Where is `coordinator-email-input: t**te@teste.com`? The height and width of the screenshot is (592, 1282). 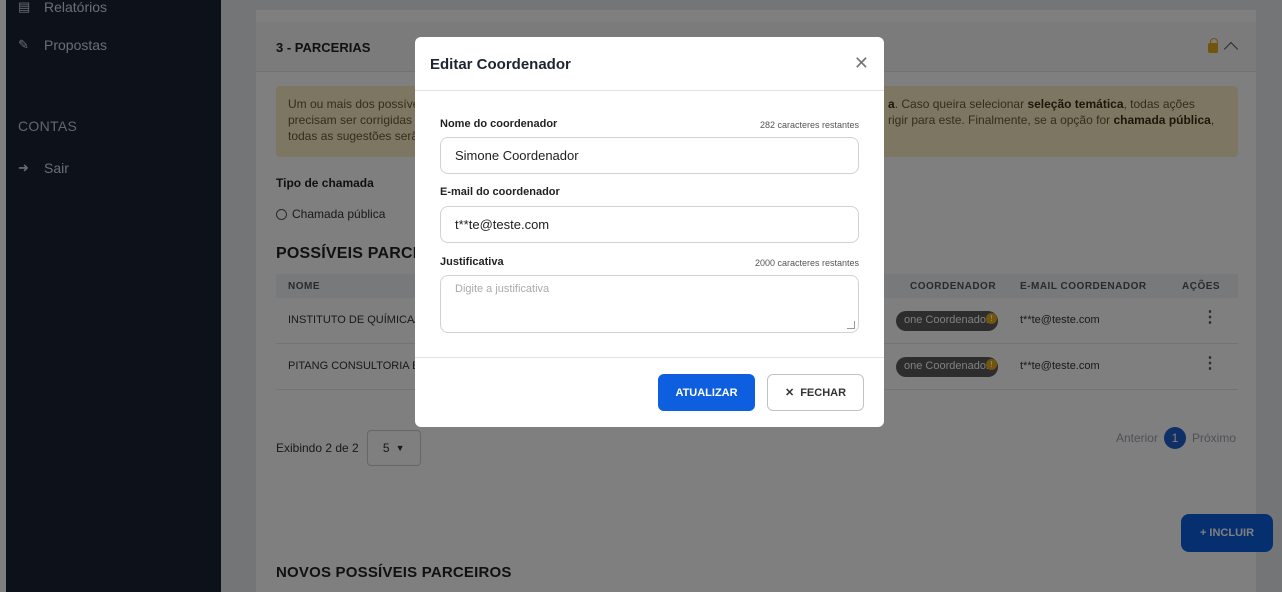 coordinator-email-input: t**te@teste.com is located at coordinates (649, 224).